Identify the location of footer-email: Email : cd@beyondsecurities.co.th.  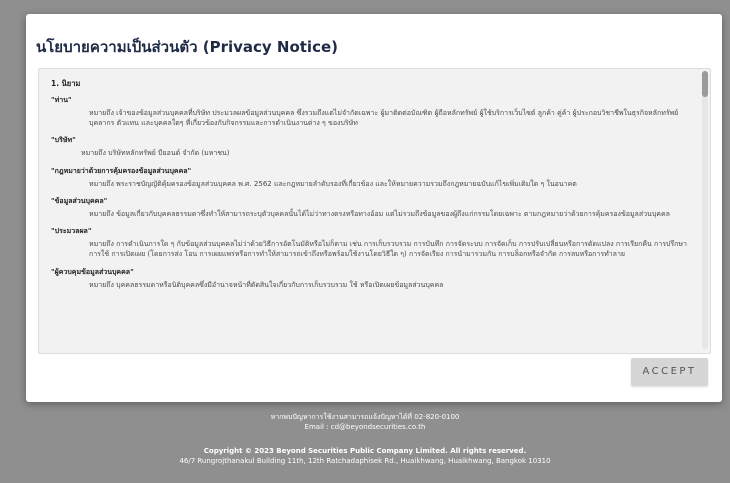
(365, 427).